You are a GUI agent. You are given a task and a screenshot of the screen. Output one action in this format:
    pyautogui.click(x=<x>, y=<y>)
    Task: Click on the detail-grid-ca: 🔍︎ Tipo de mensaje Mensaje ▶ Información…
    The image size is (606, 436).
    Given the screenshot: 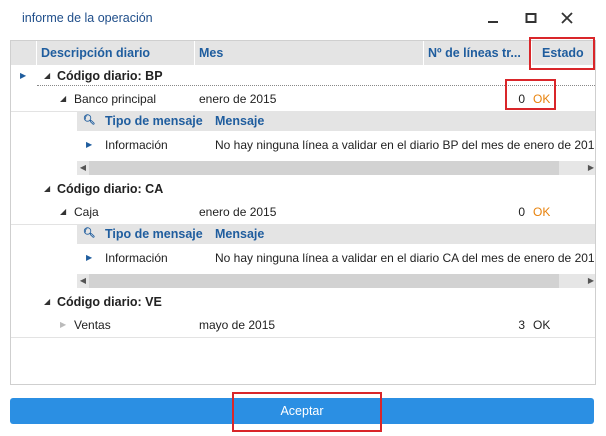 What is the action you would take?
    pyautogui.click(x=336, y=257)
    